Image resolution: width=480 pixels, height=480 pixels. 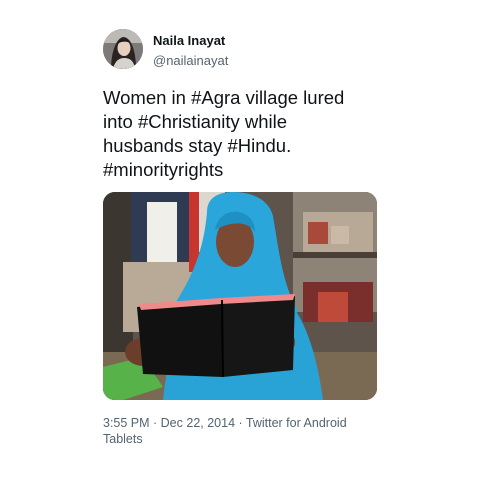 What do you see at coordinates (238, 439) in the screenshot?
I see `tweet-source-continued: Tablets` at bounding box center [238, 439].